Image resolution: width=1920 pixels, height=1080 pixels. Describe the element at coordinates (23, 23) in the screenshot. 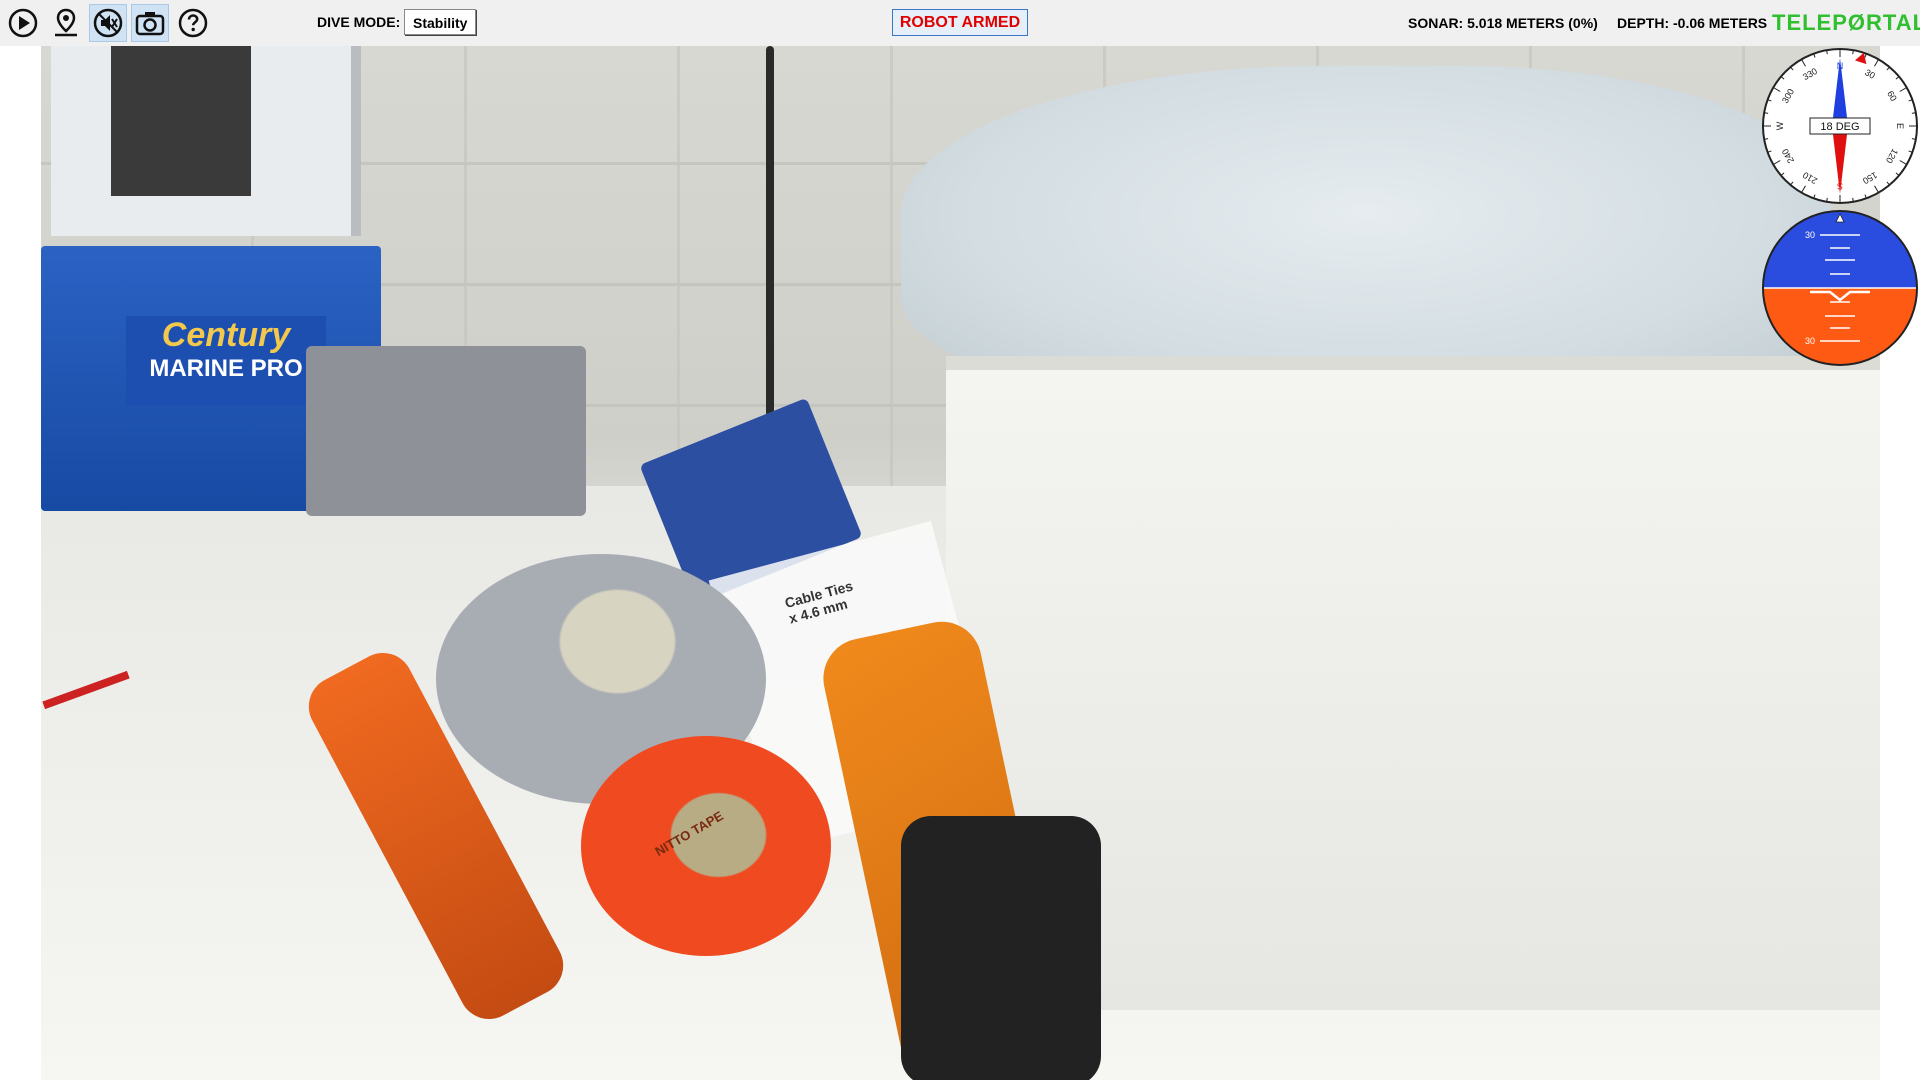

I see `play-icon` at that location.